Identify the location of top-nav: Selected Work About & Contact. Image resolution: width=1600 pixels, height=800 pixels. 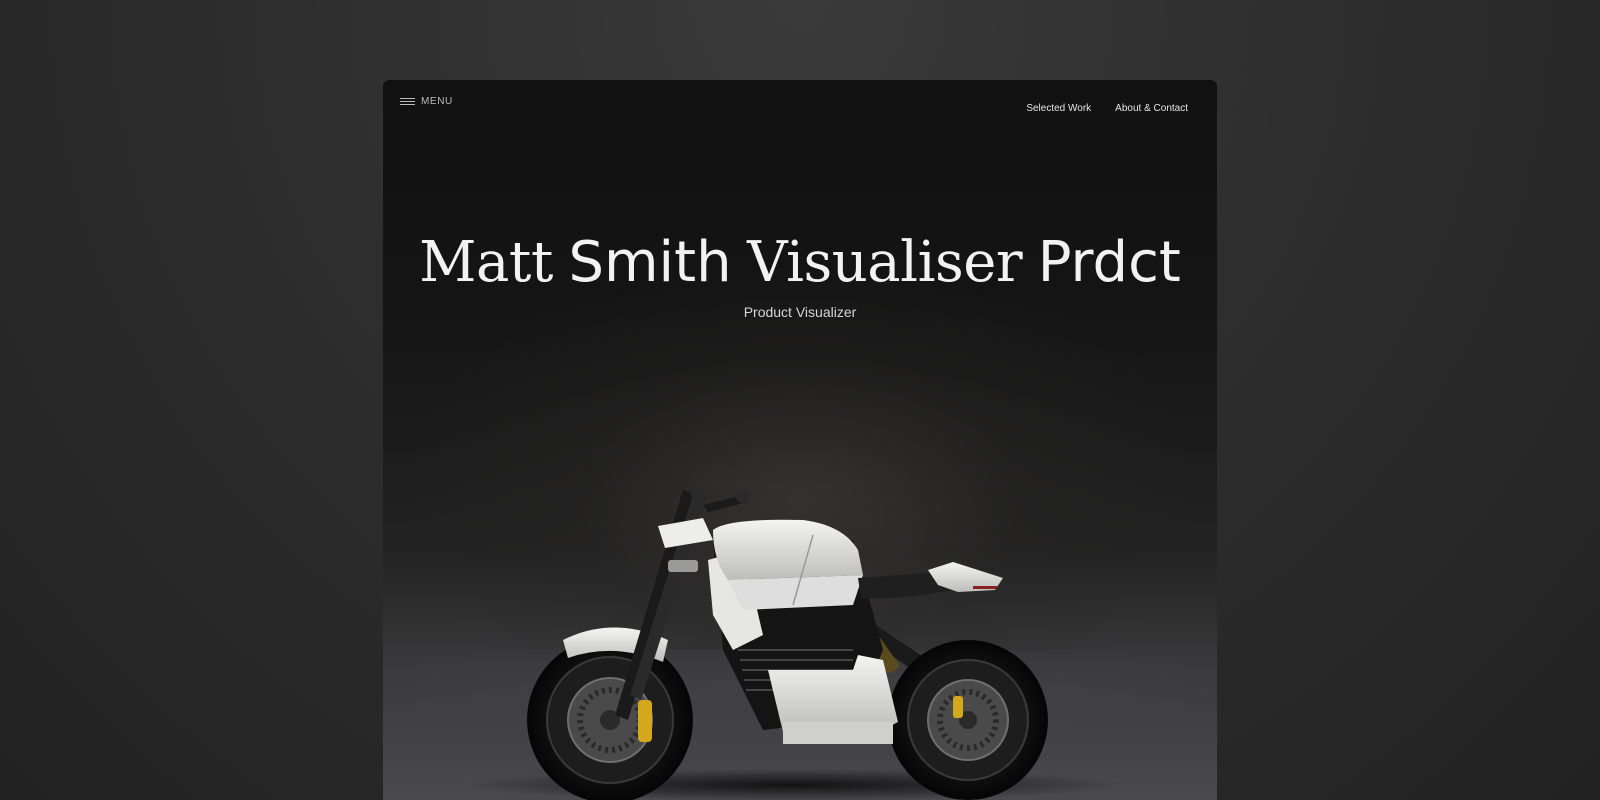
(1107, 108).